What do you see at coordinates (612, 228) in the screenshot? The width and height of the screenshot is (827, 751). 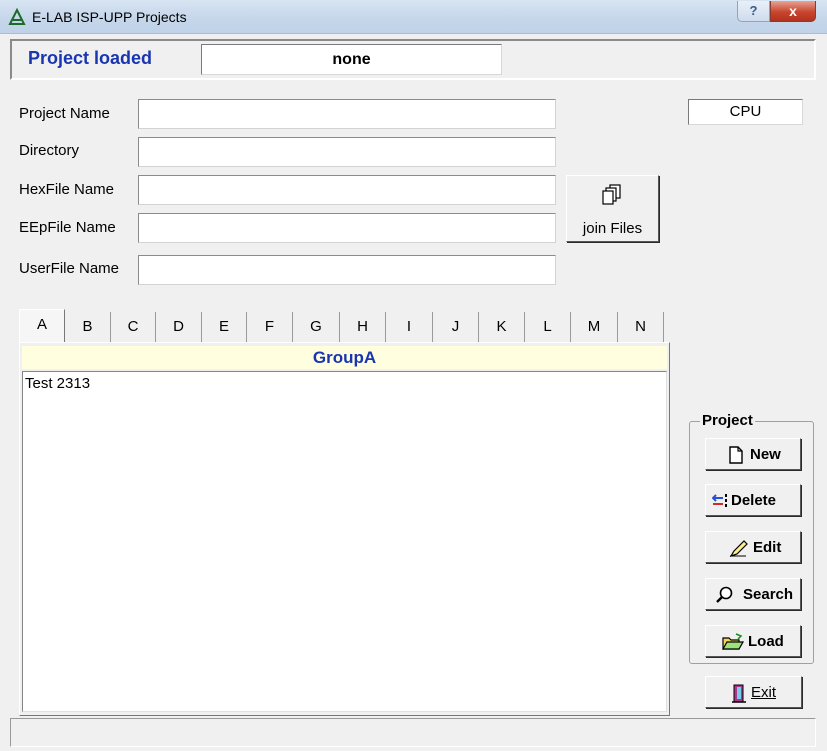 I see `join-files-label: join Files` at bounding box center [612, 228].